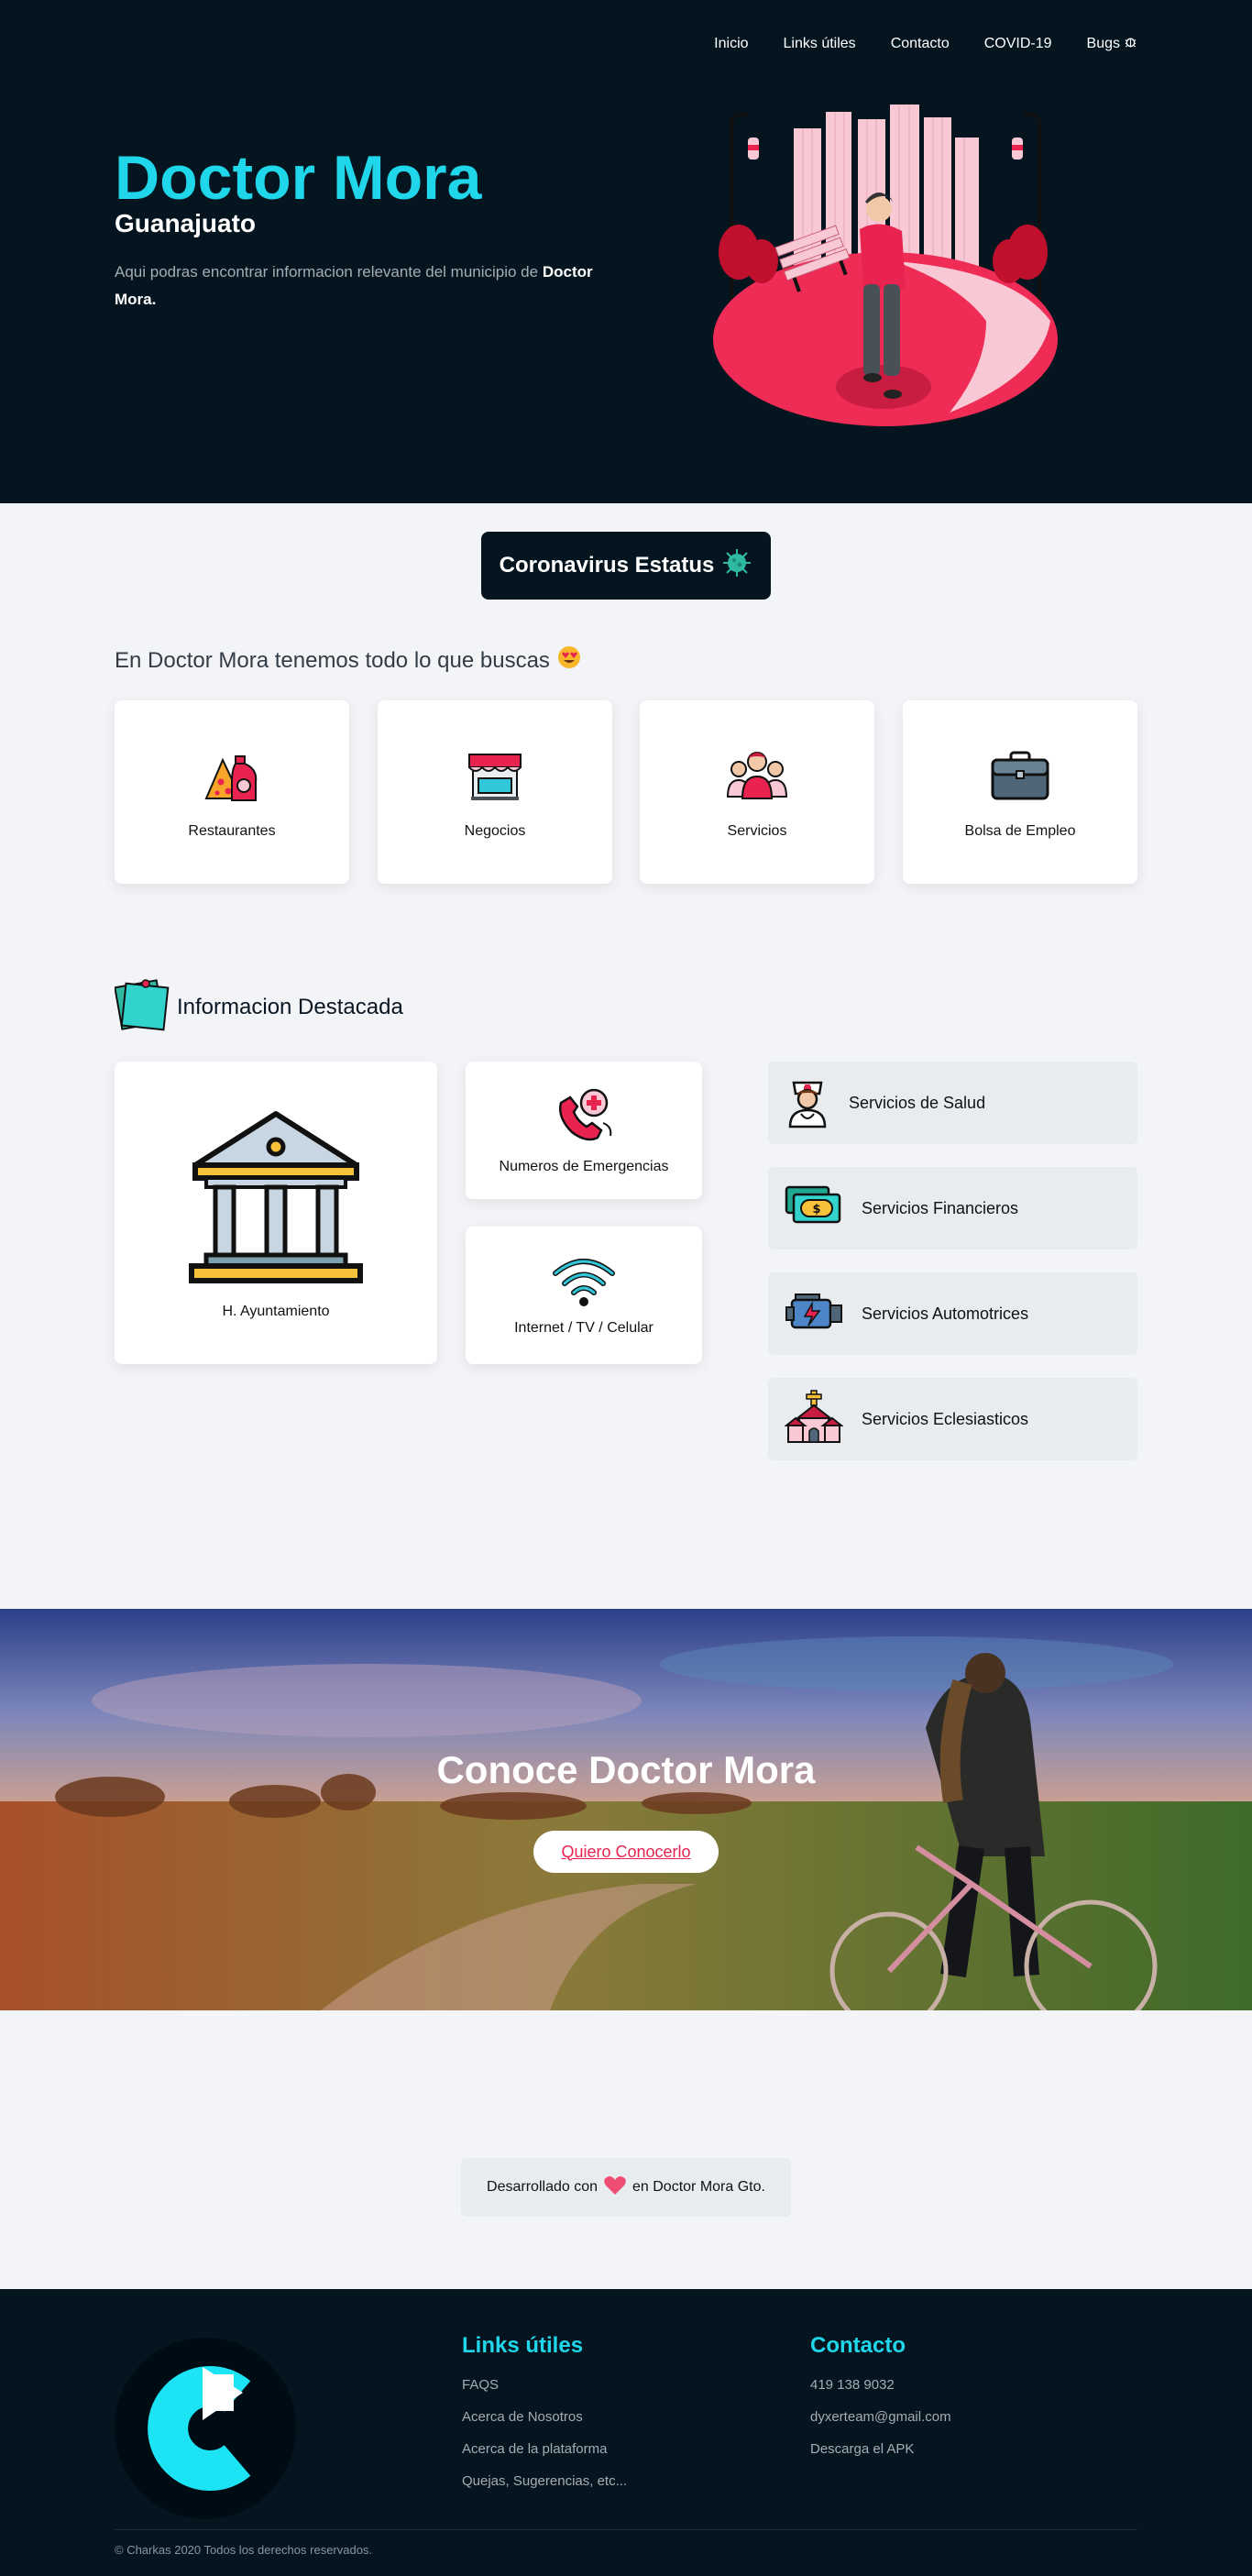  What do you see at coordinates (920, 44) in the screenshot?
I see `nav-contacto: Contacto` at bounding box center [920, 44].